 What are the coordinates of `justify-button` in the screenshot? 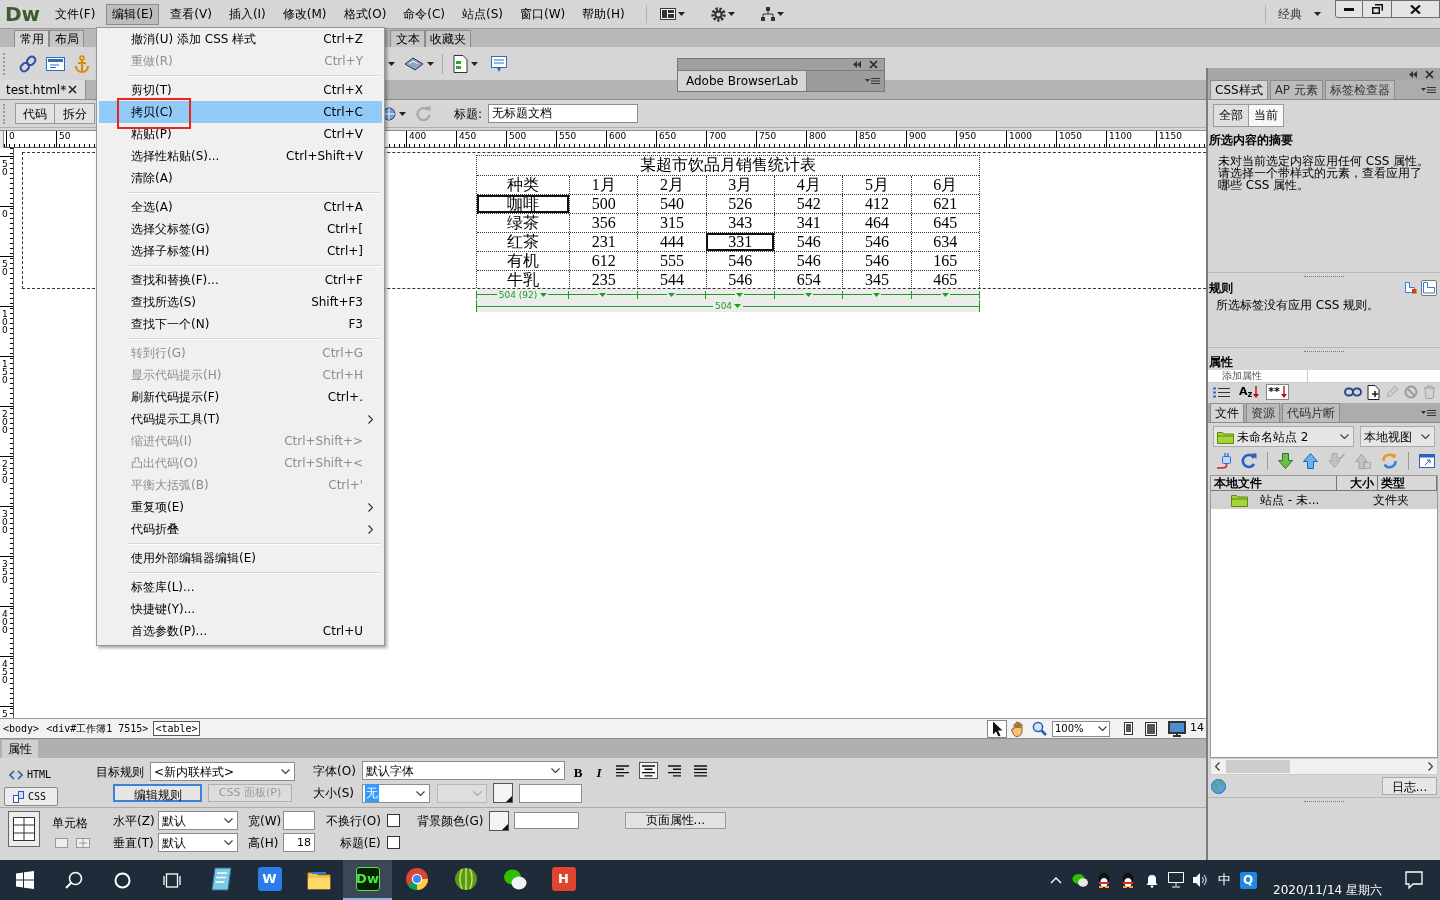 It's located at (700, 770).